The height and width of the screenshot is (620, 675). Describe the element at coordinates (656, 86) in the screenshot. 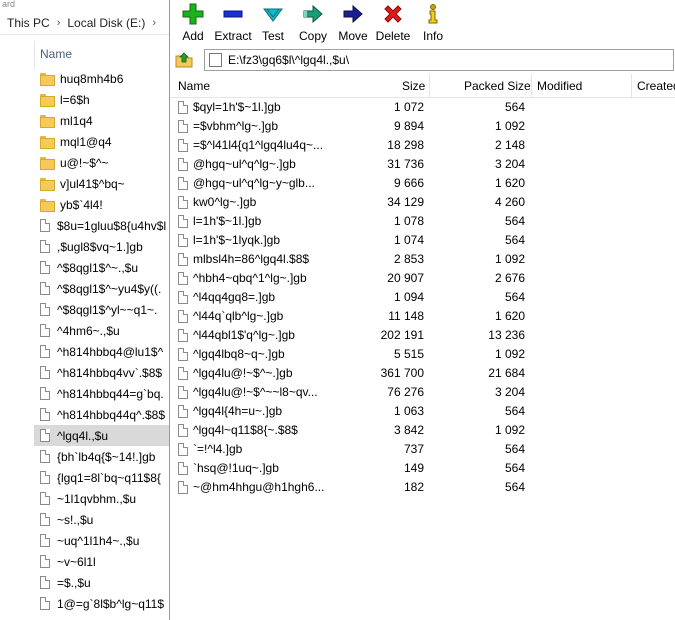

I see `column-created: Created` at that location.